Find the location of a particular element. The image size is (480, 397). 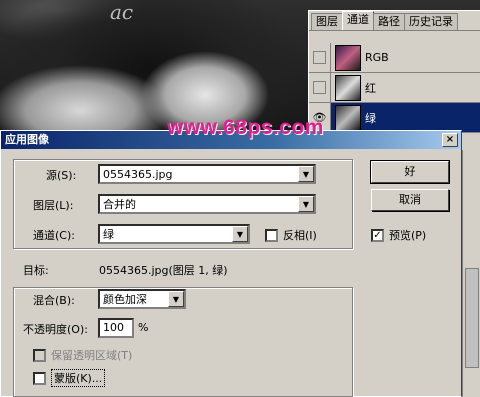

cancel-button: 取消 is located at coordinates (410, 200).